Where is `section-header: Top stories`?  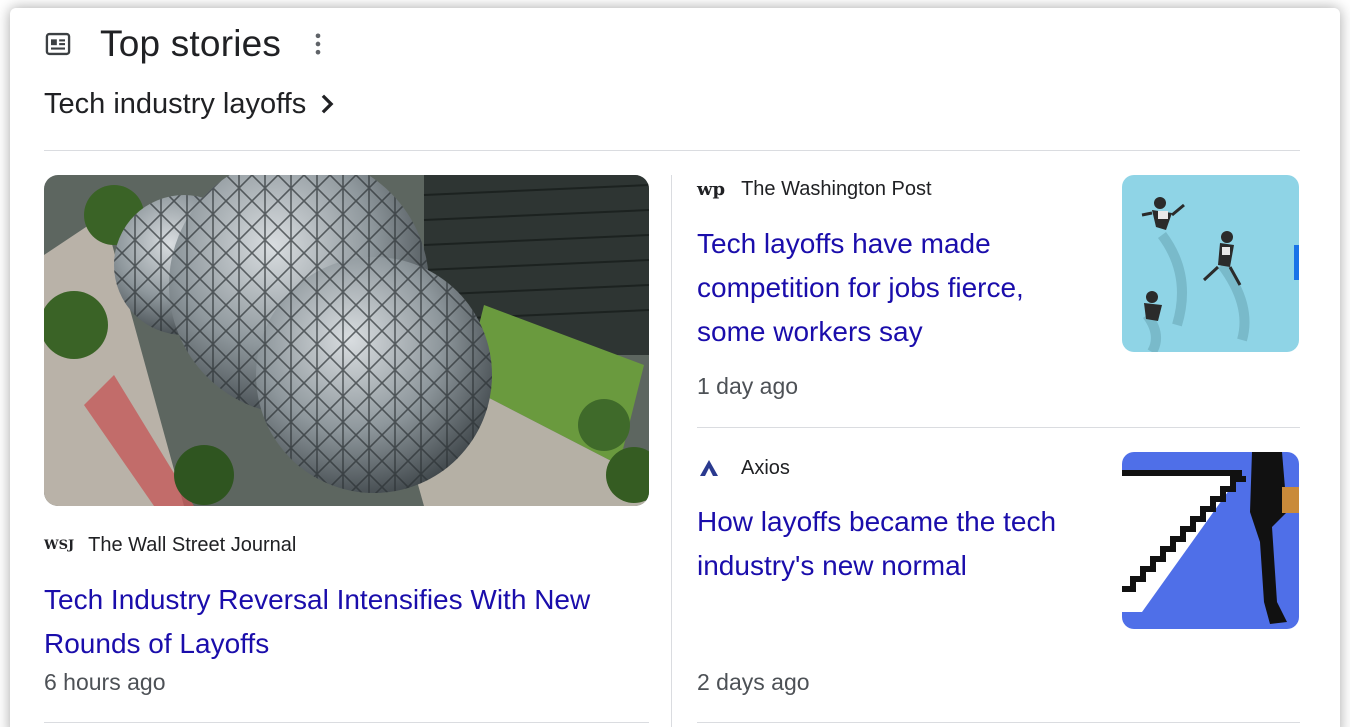
section-header: Top stories is located at coordinates (183, 44).